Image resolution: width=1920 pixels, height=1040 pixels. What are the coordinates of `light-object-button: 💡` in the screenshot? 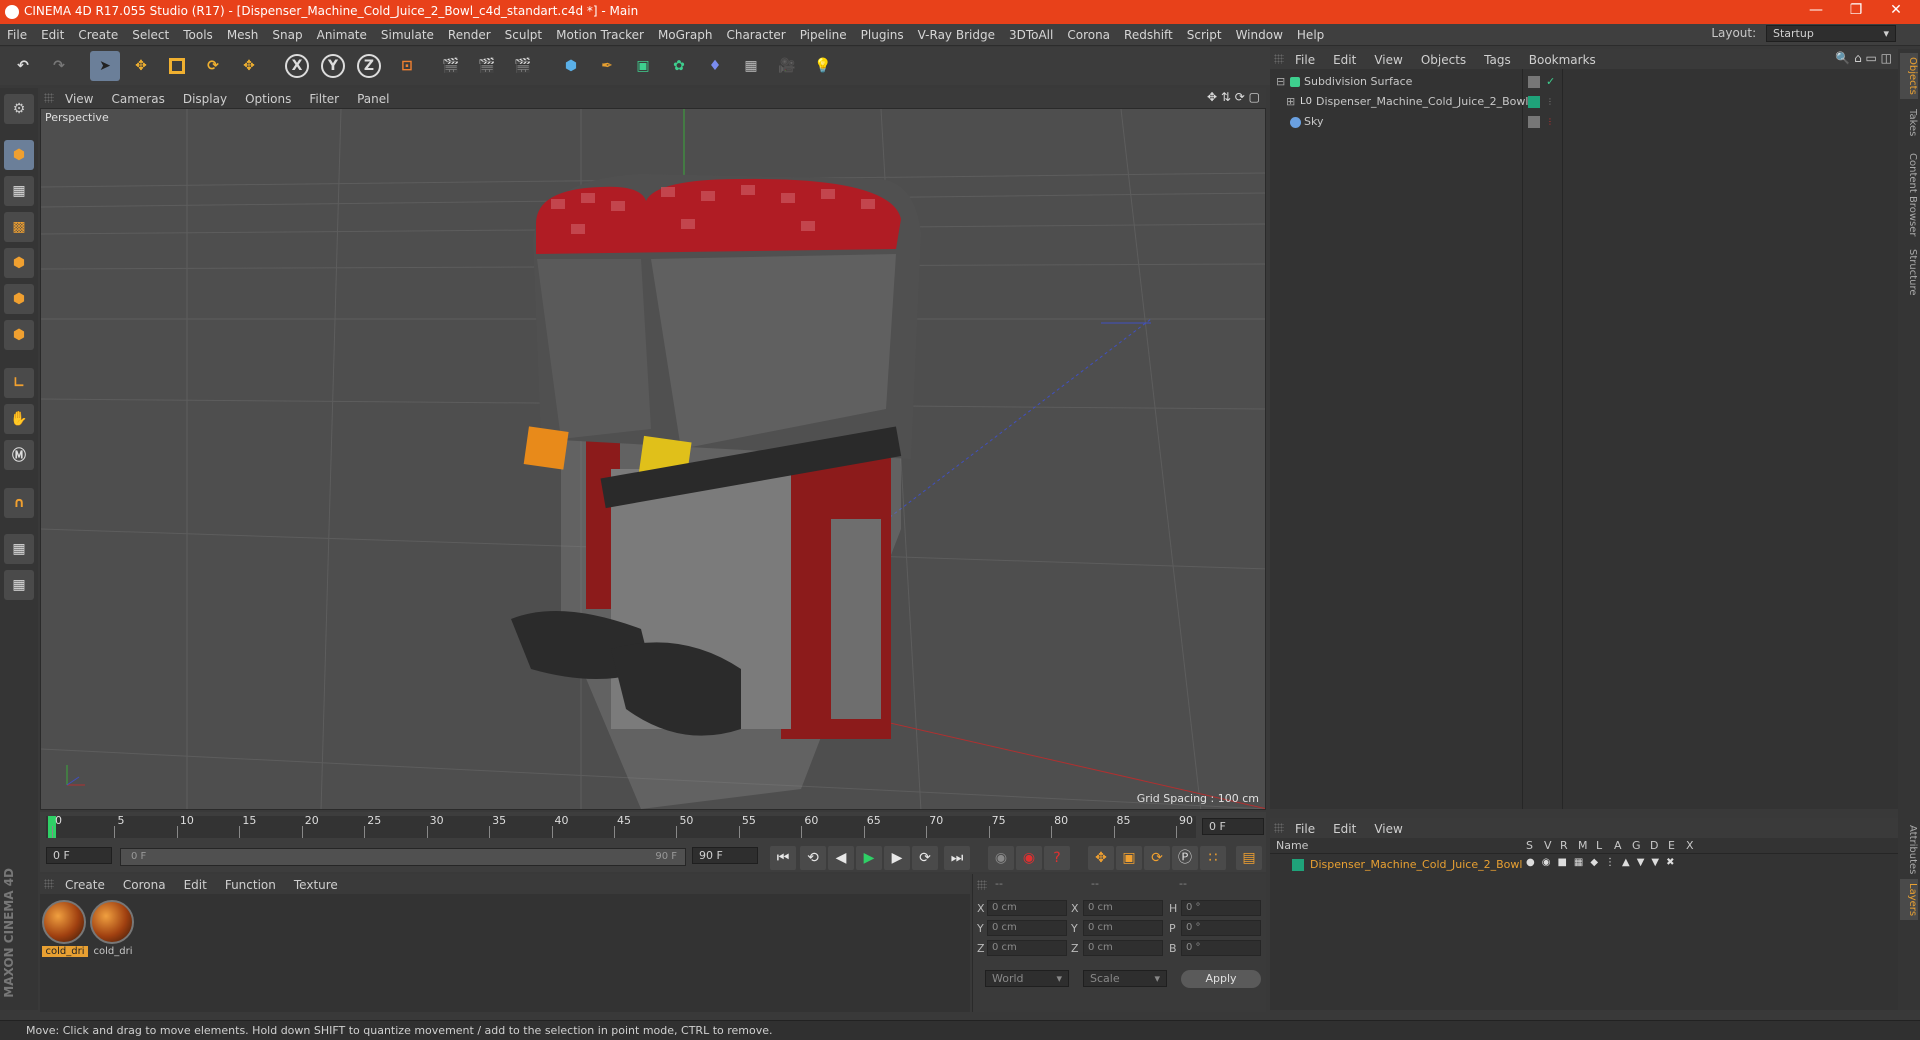 It's located at (823, 66).